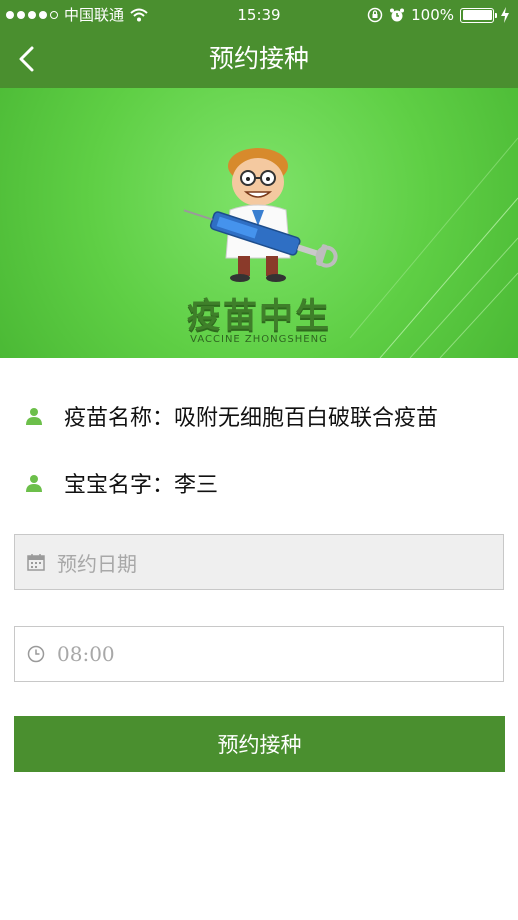 The width and height of the screenshot is (518, 920). What do you see at coordinates (259, 744) in the screenshot?
I see `book-vaccination-button: 预约接种` at bounding box center [259, 744].